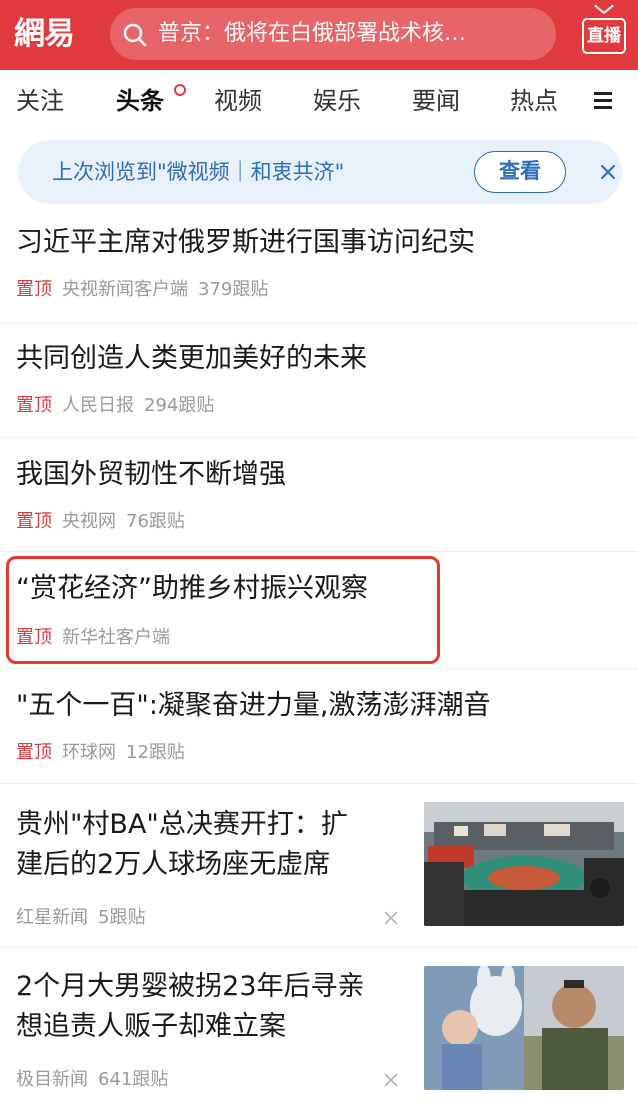  I want to click on tab-news: 要闻, so click(436, 101).